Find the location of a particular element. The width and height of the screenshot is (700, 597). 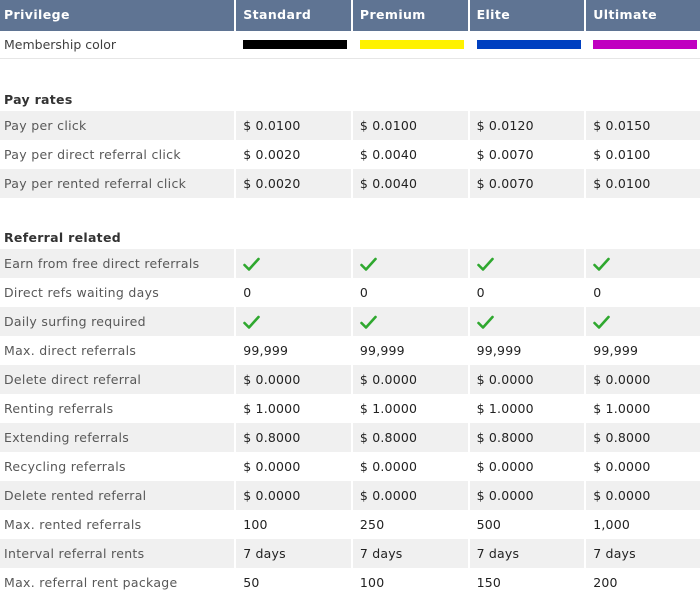

elite-color-swatch is located at coordinates (528, 44).